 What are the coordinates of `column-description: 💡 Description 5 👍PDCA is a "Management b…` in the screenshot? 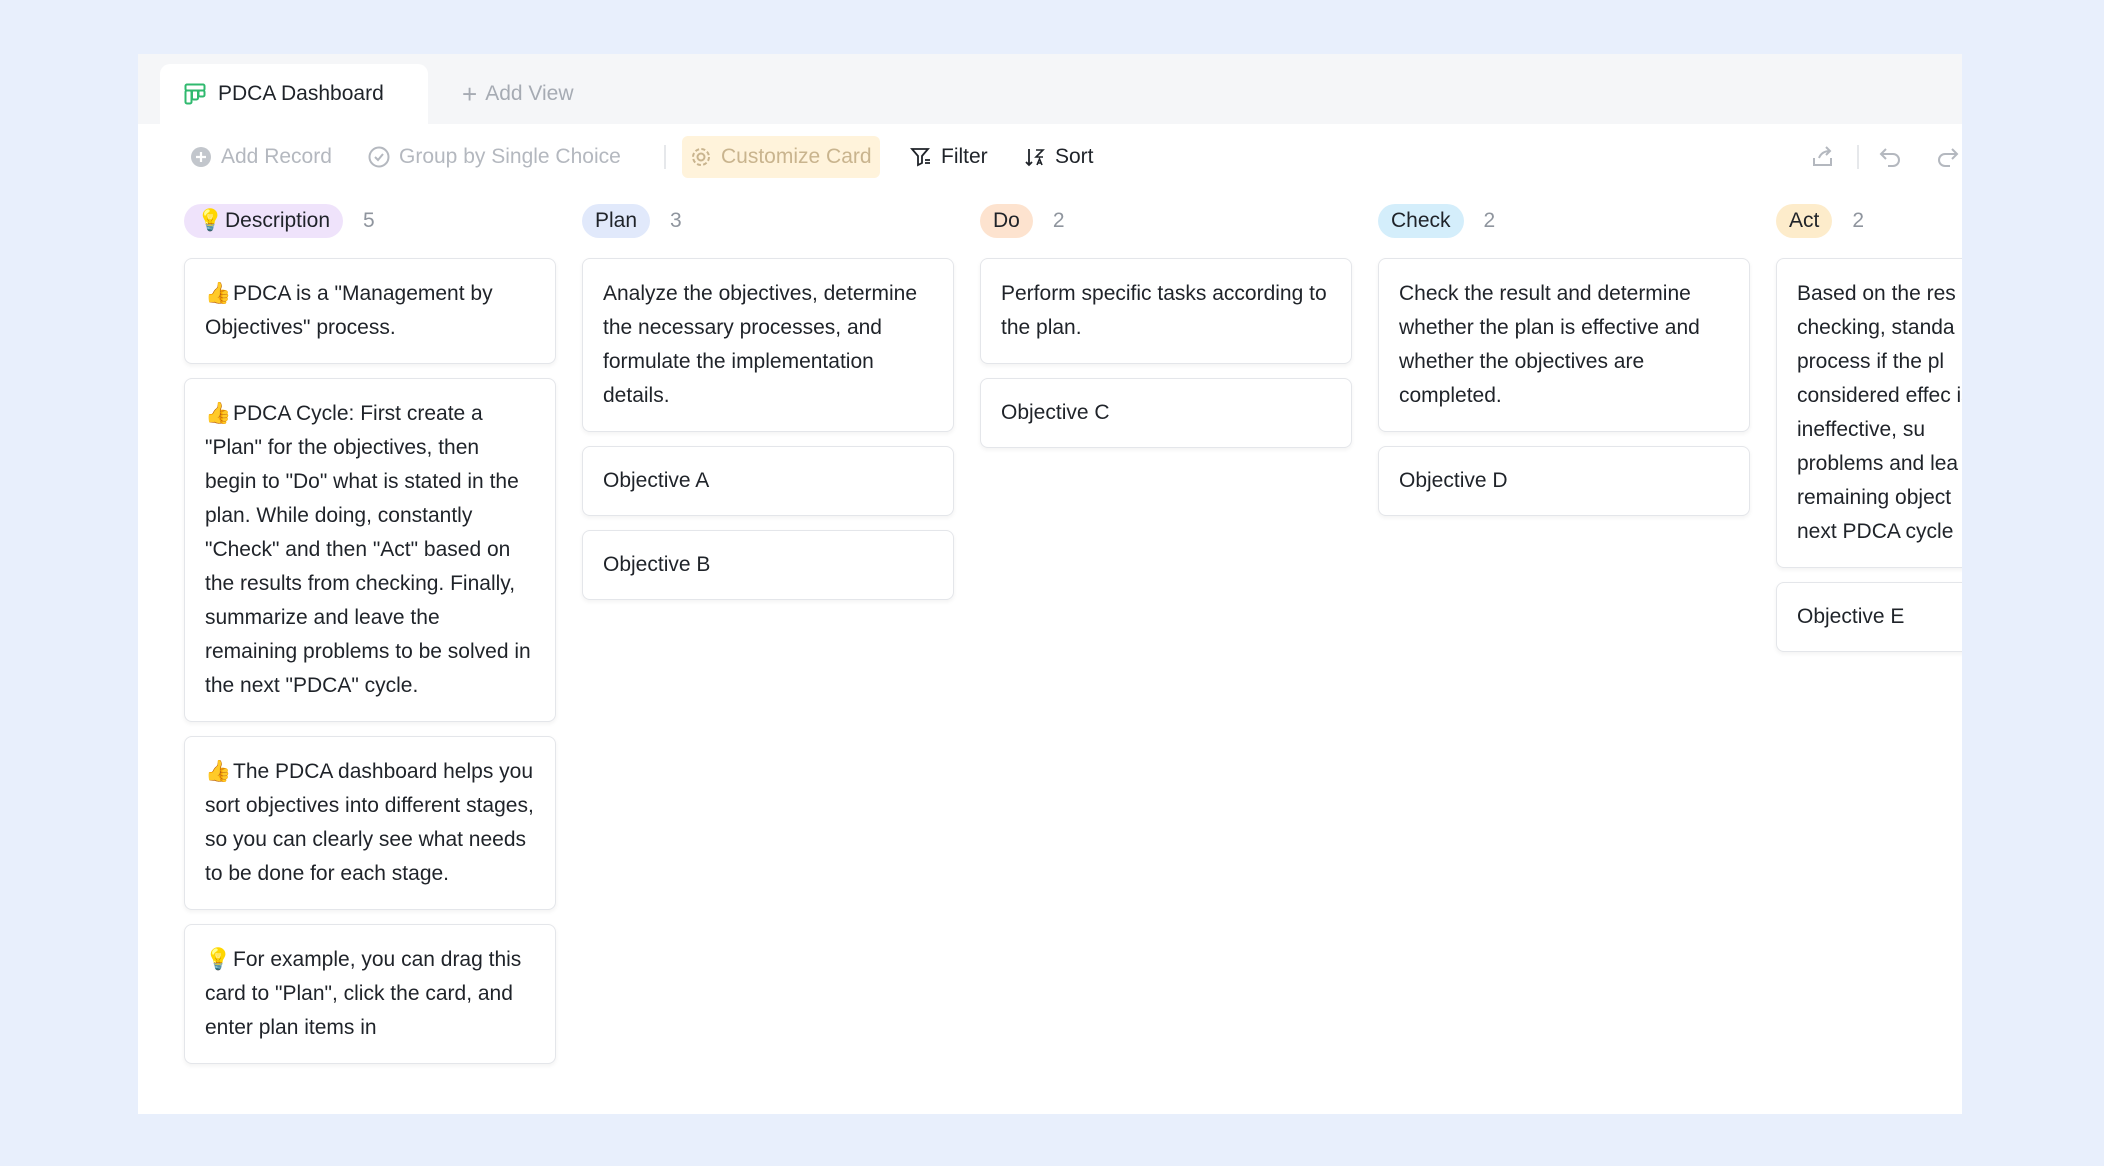 It's located at (370, 640).